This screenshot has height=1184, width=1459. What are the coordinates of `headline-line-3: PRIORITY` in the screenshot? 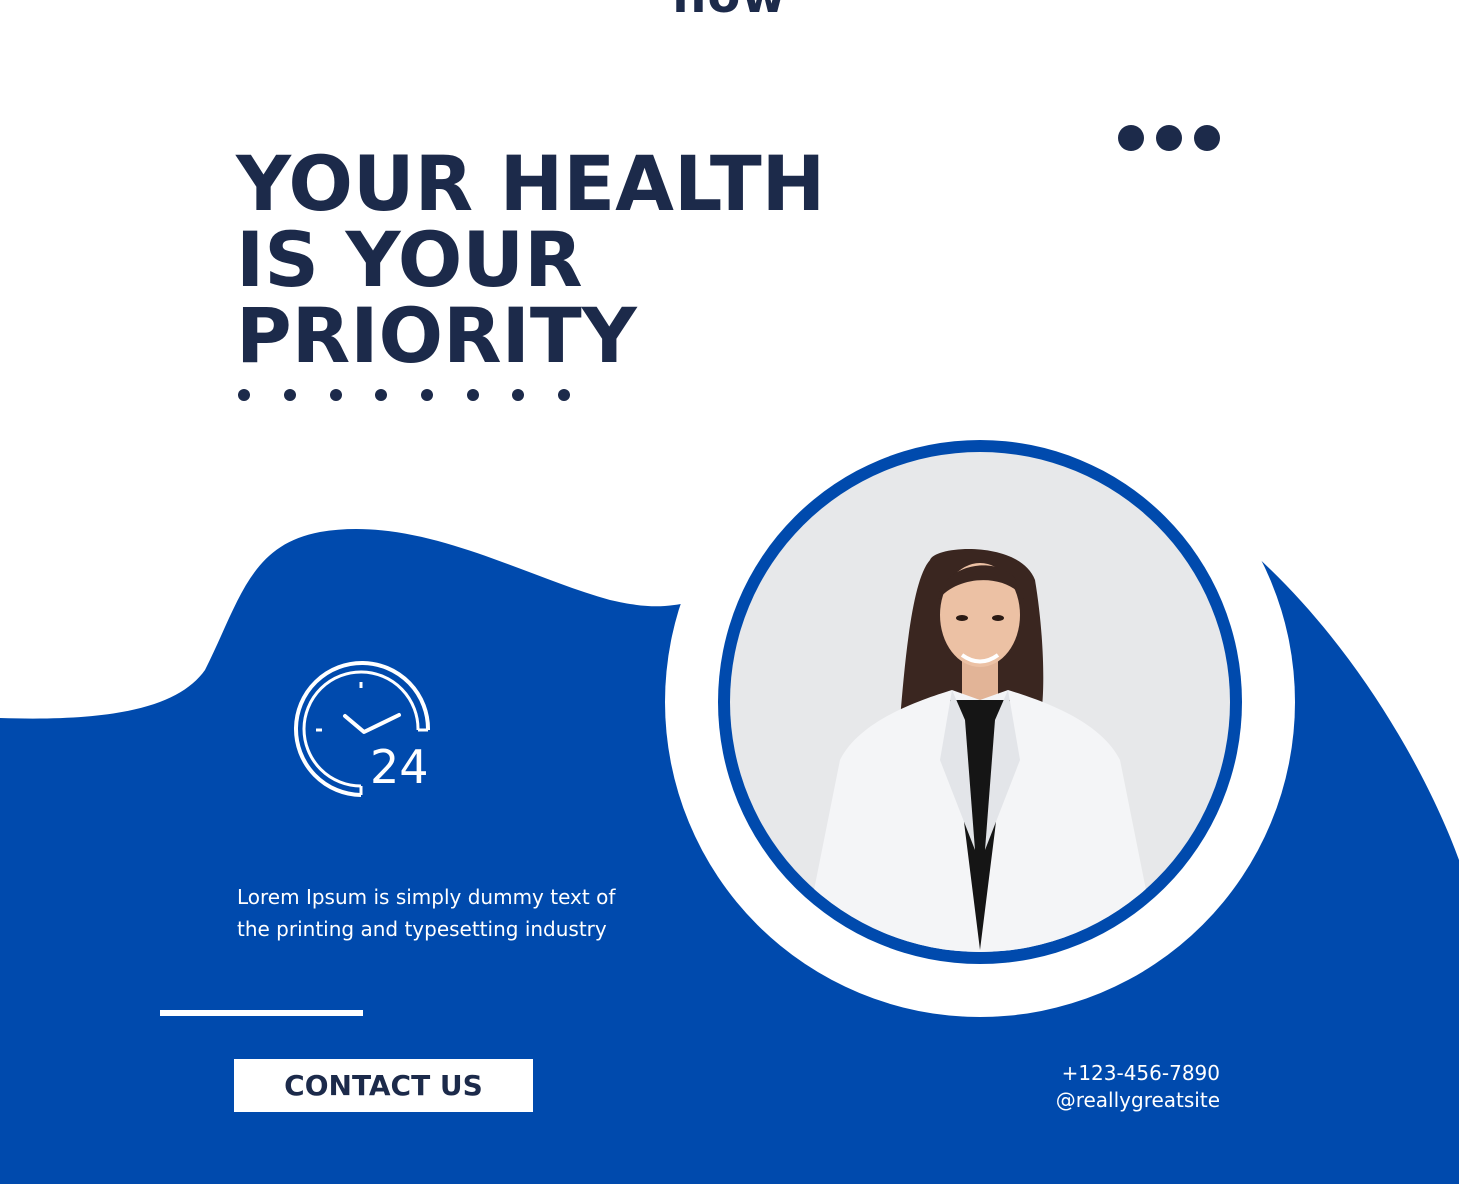 It's located at (436, 335).